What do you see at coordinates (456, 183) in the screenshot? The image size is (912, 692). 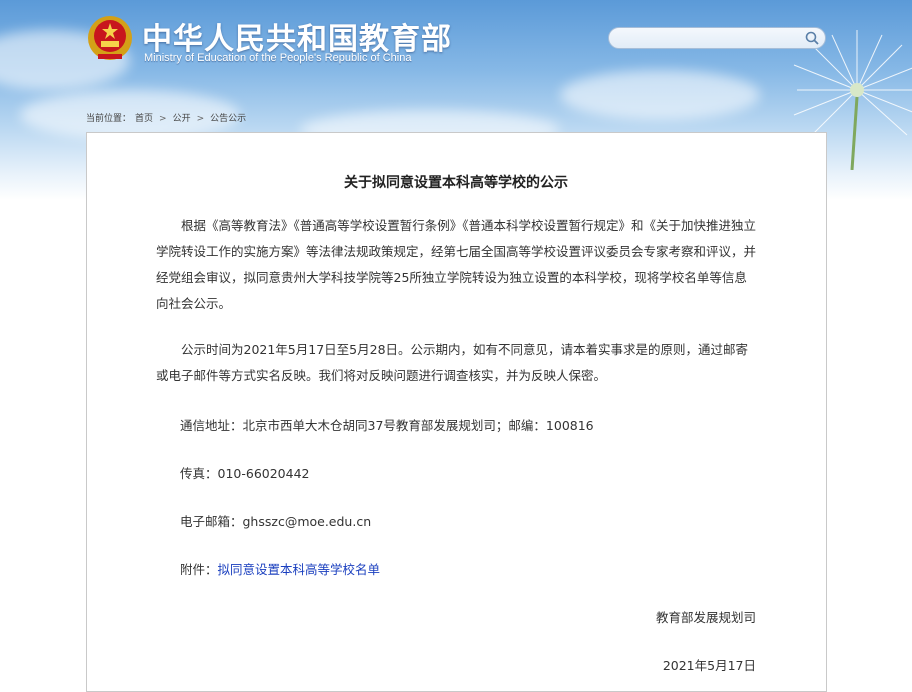 I see `article-title: 关于拟同意设置本科高等学校的公示` at bounding box center [456, 183].